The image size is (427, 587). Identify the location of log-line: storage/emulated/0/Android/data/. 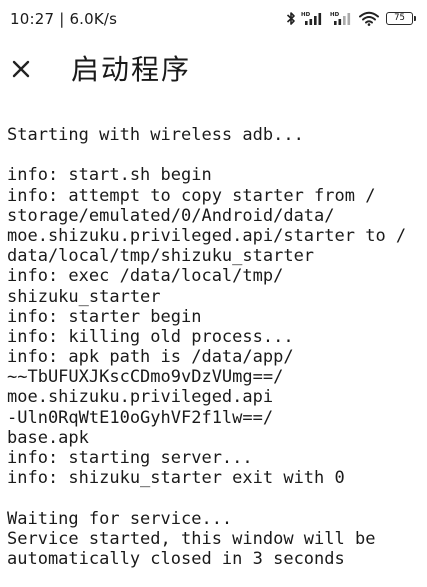
(171, 215).